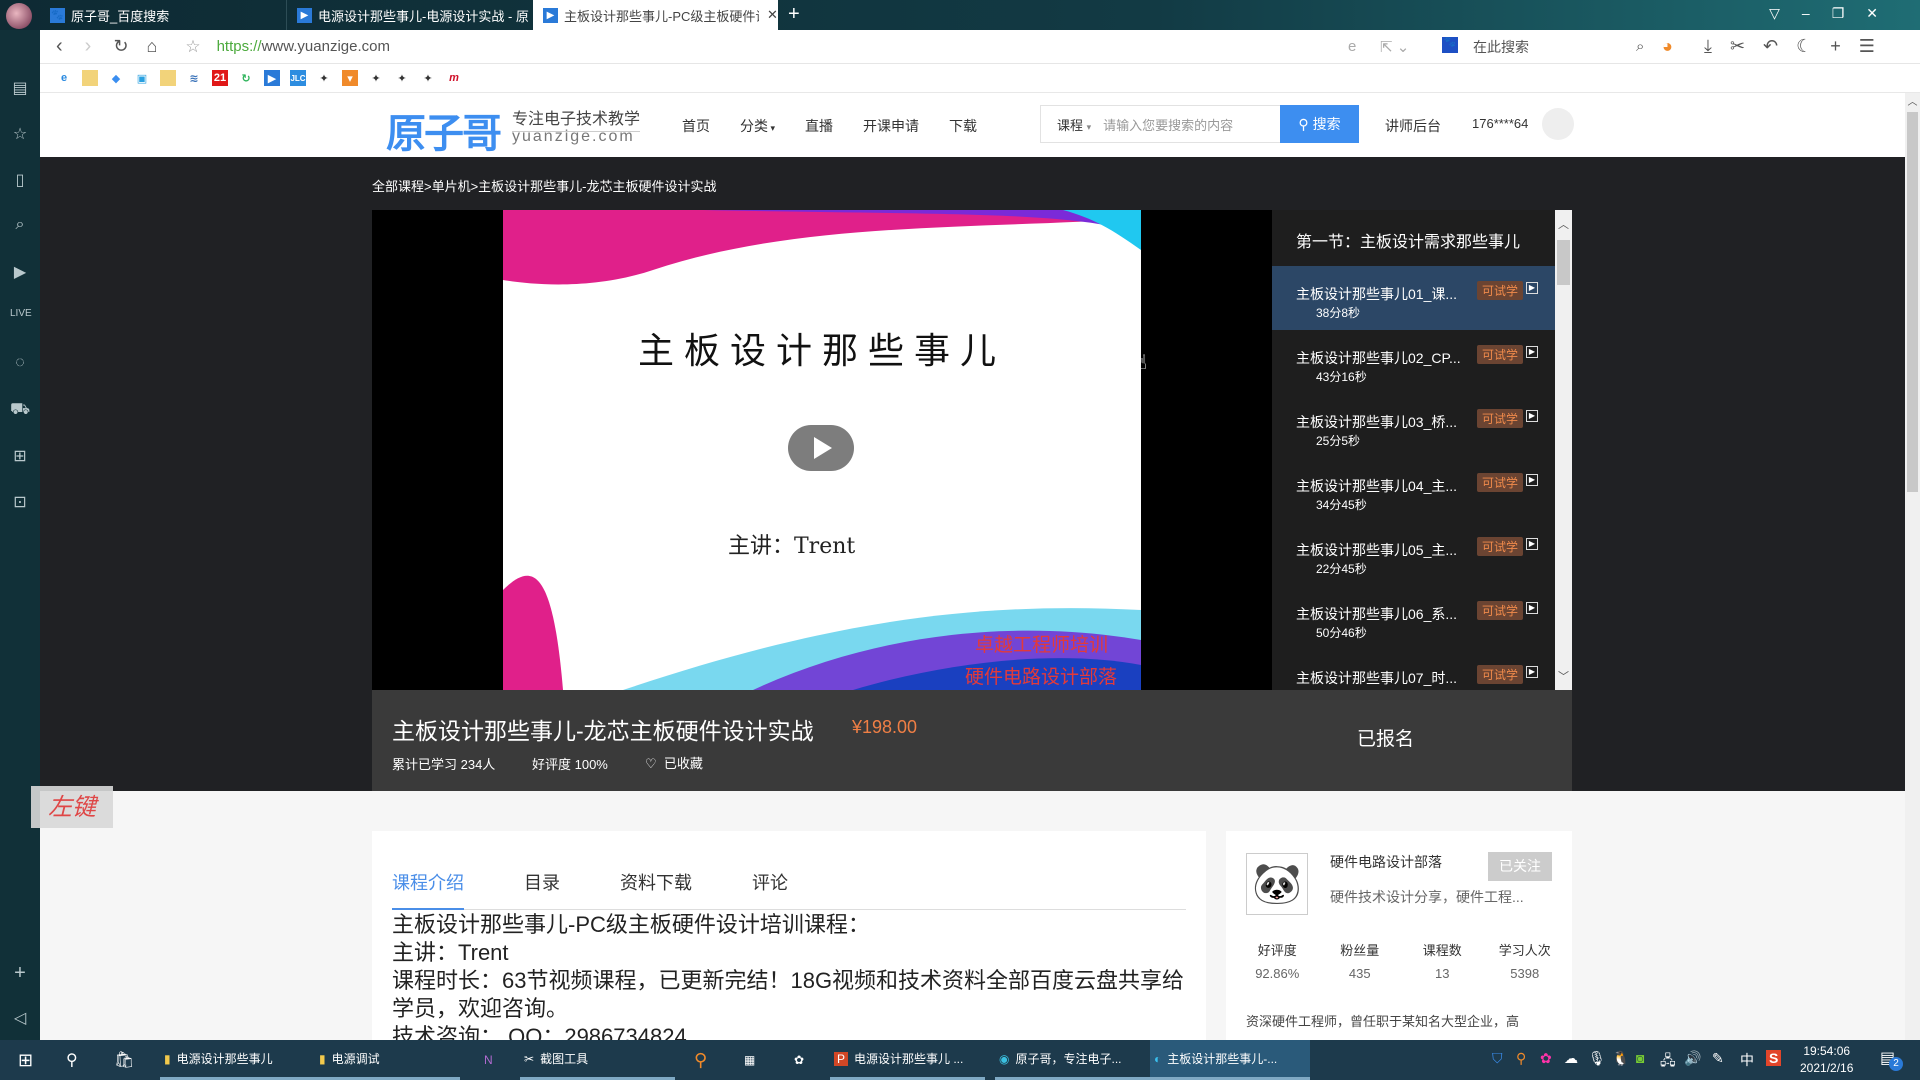 Image resolution: width=1920 pixels, height=1080 pixels. Describe the element at coordinates (240, 1060) in the screenshot. I see `taskbar-item: ▮ 电源设计那些事儿` at that location.